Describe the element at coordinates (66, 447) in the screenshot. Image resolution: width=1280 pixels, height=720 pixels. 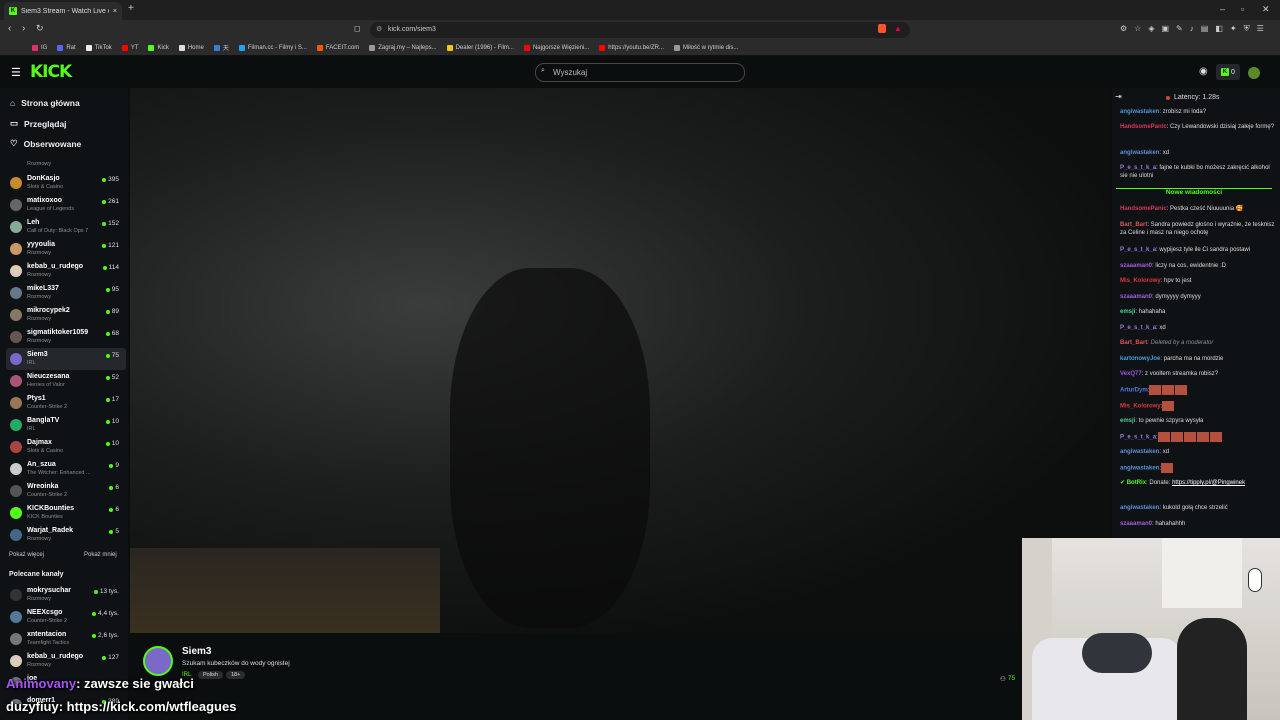
I see `sidebar-channel: Dajmax Slots & Casino 10` at that location.